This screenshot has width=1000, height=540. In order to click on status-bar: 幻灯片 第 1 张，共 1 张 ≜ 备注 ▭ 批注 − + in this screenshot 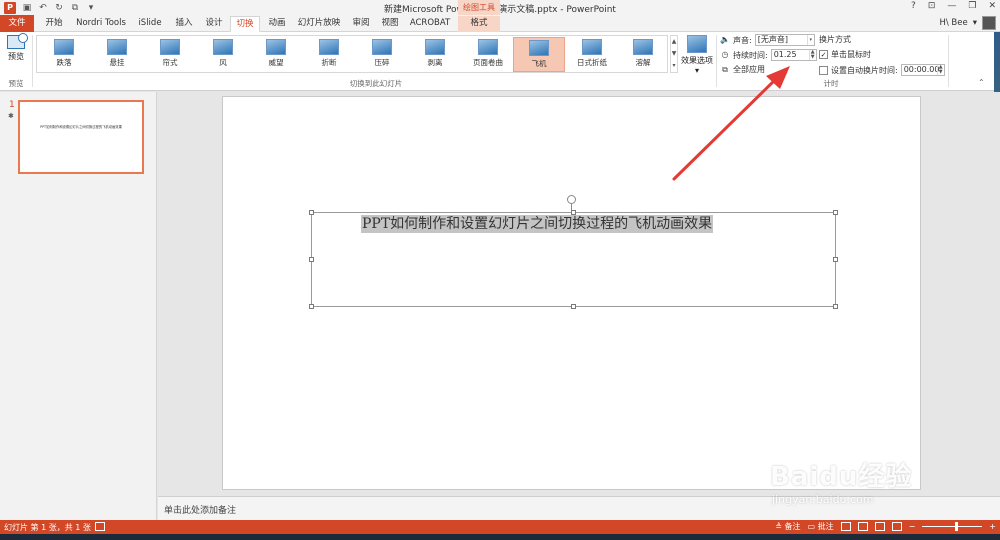, I will do `click(500, 527)`.